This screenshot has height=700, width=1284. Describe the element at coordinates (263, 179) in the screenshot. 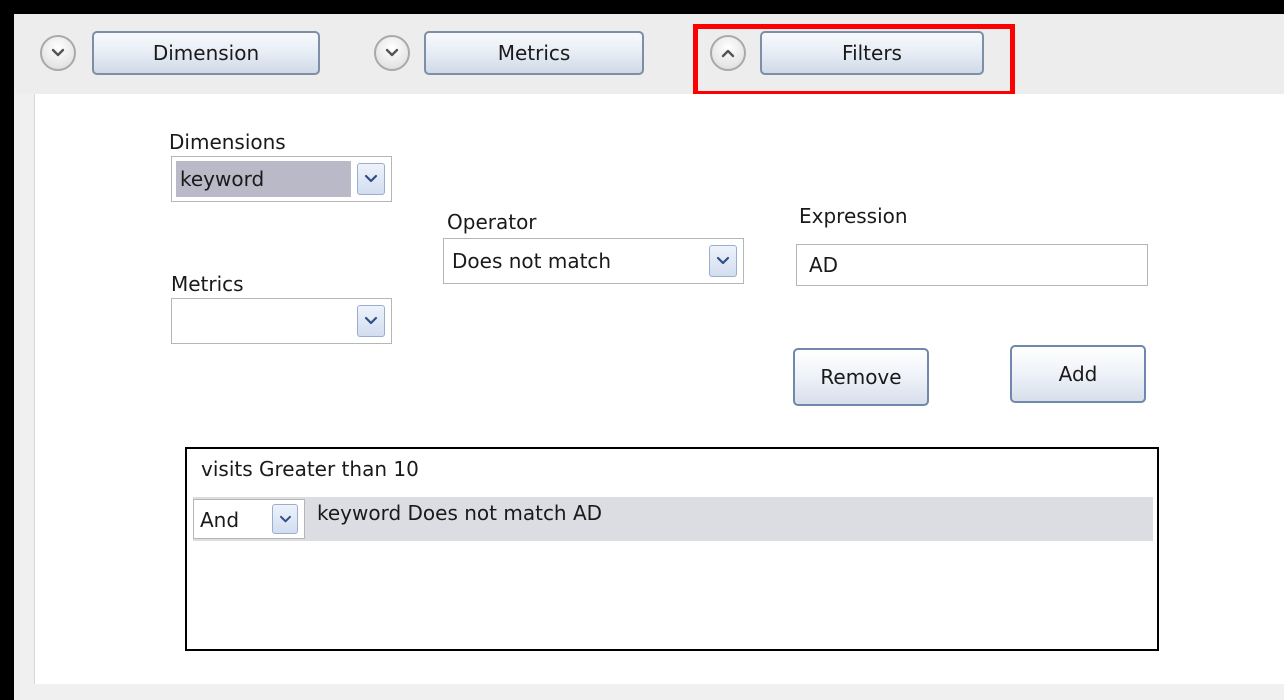

I see `dimensions-selected-value: keyword` at that location.